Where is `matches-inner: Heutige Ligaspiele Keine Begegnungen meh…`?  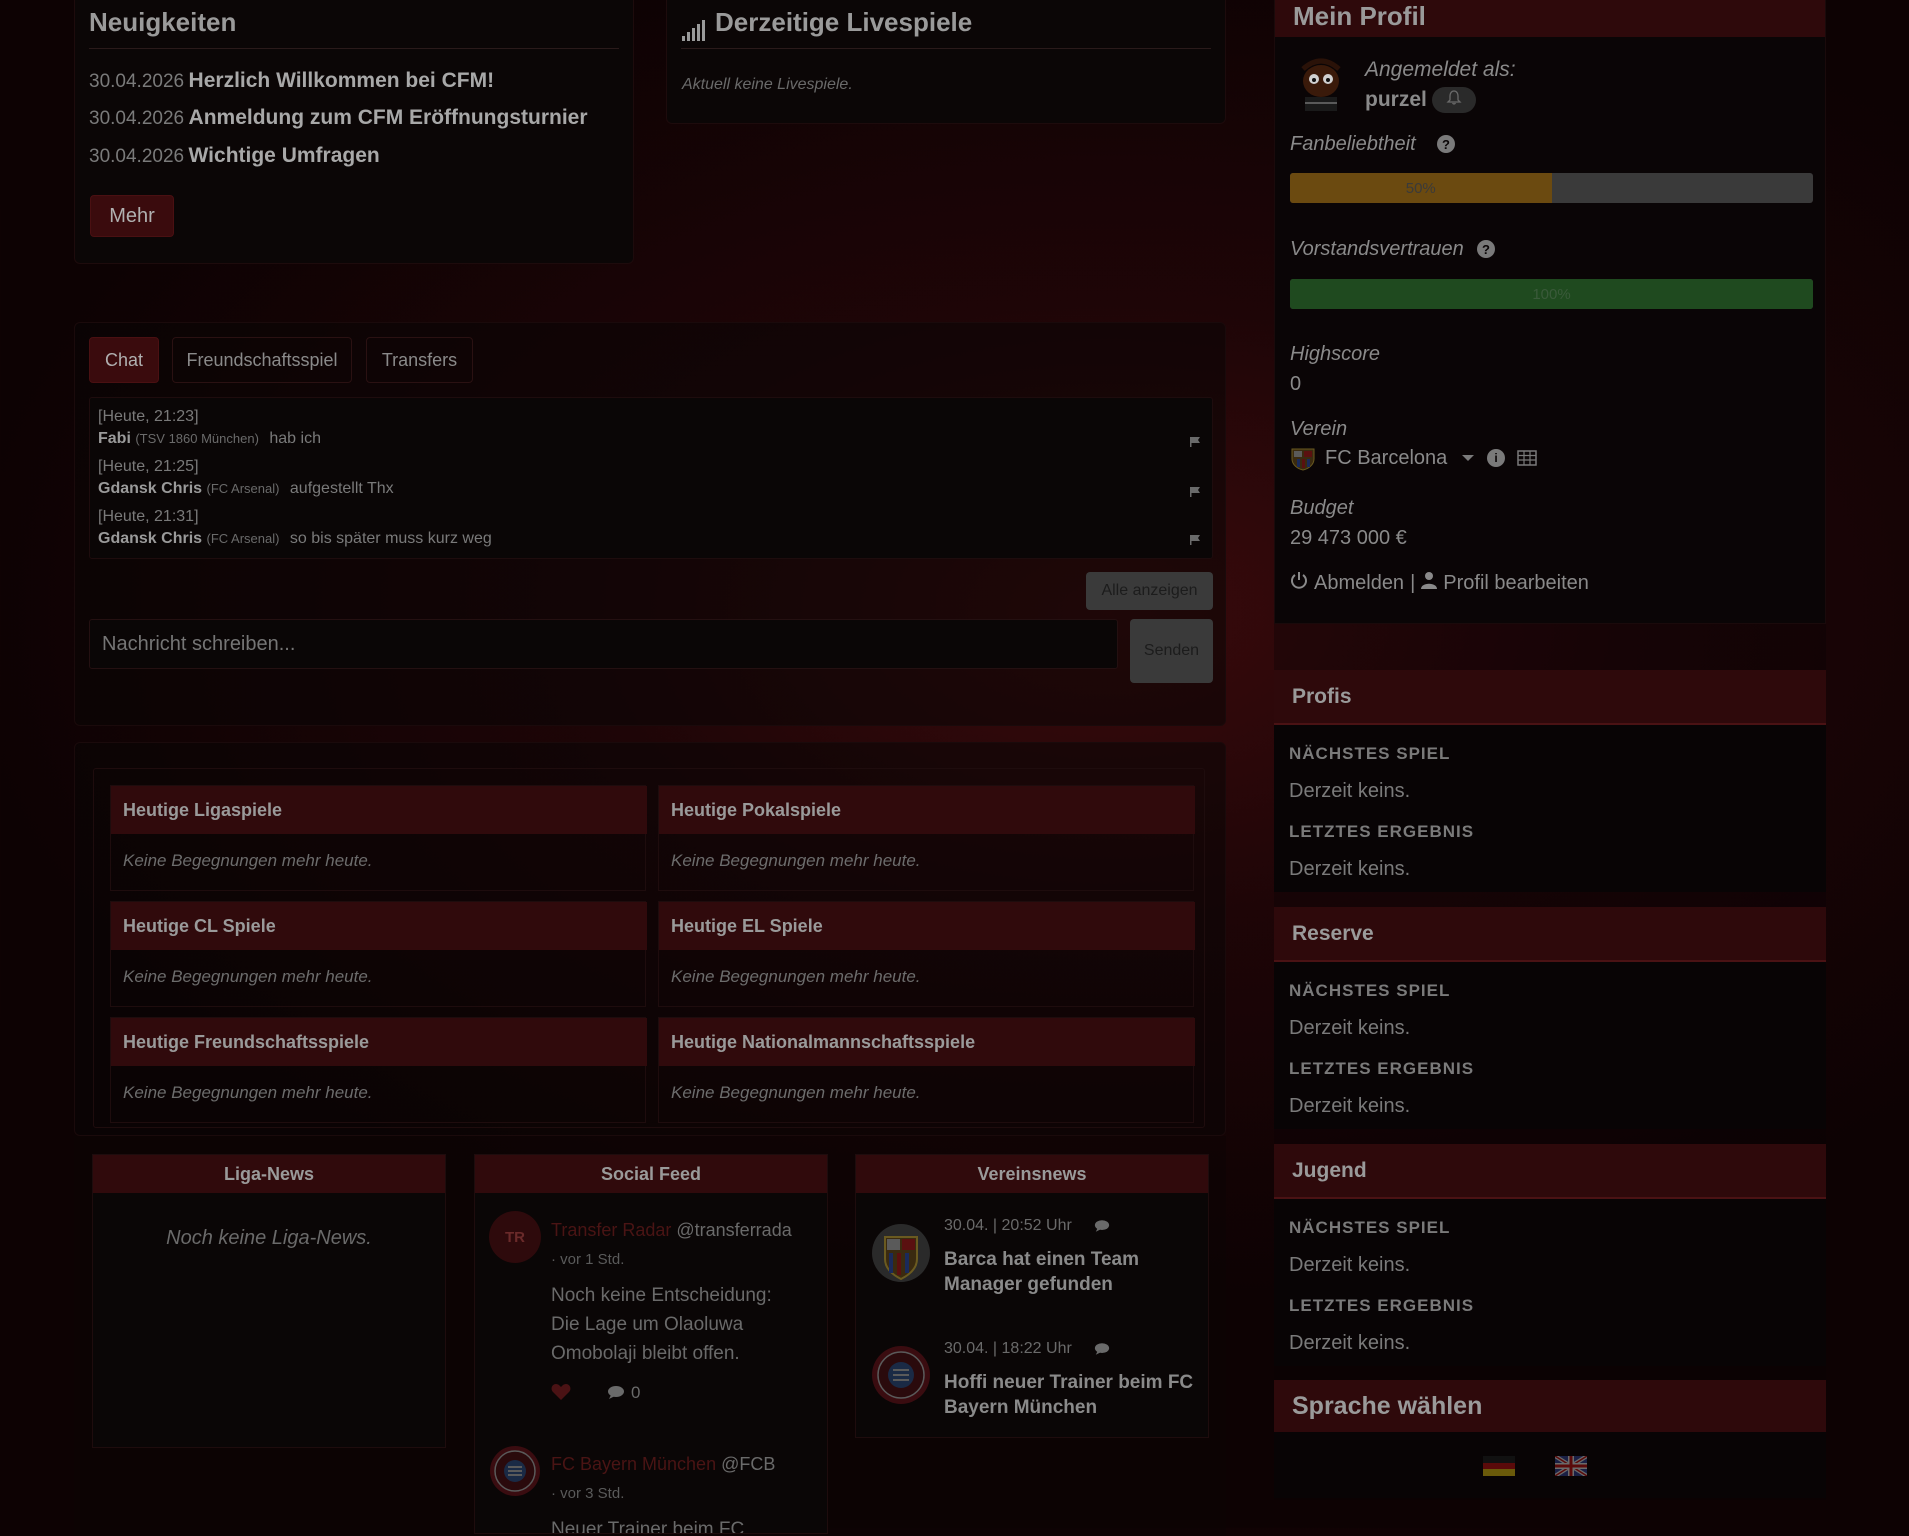 matches-inner: Heutige Ligaspiele Keine Begegnungen meh… is located at coordinates (649, 948).